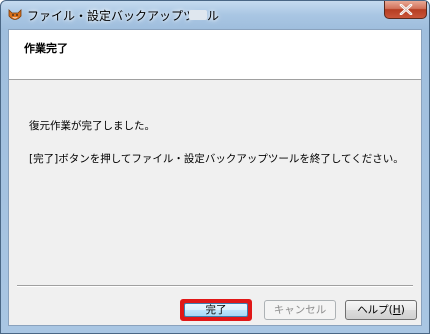  I want to click on page-title: 作業完了, so click(46, 48).